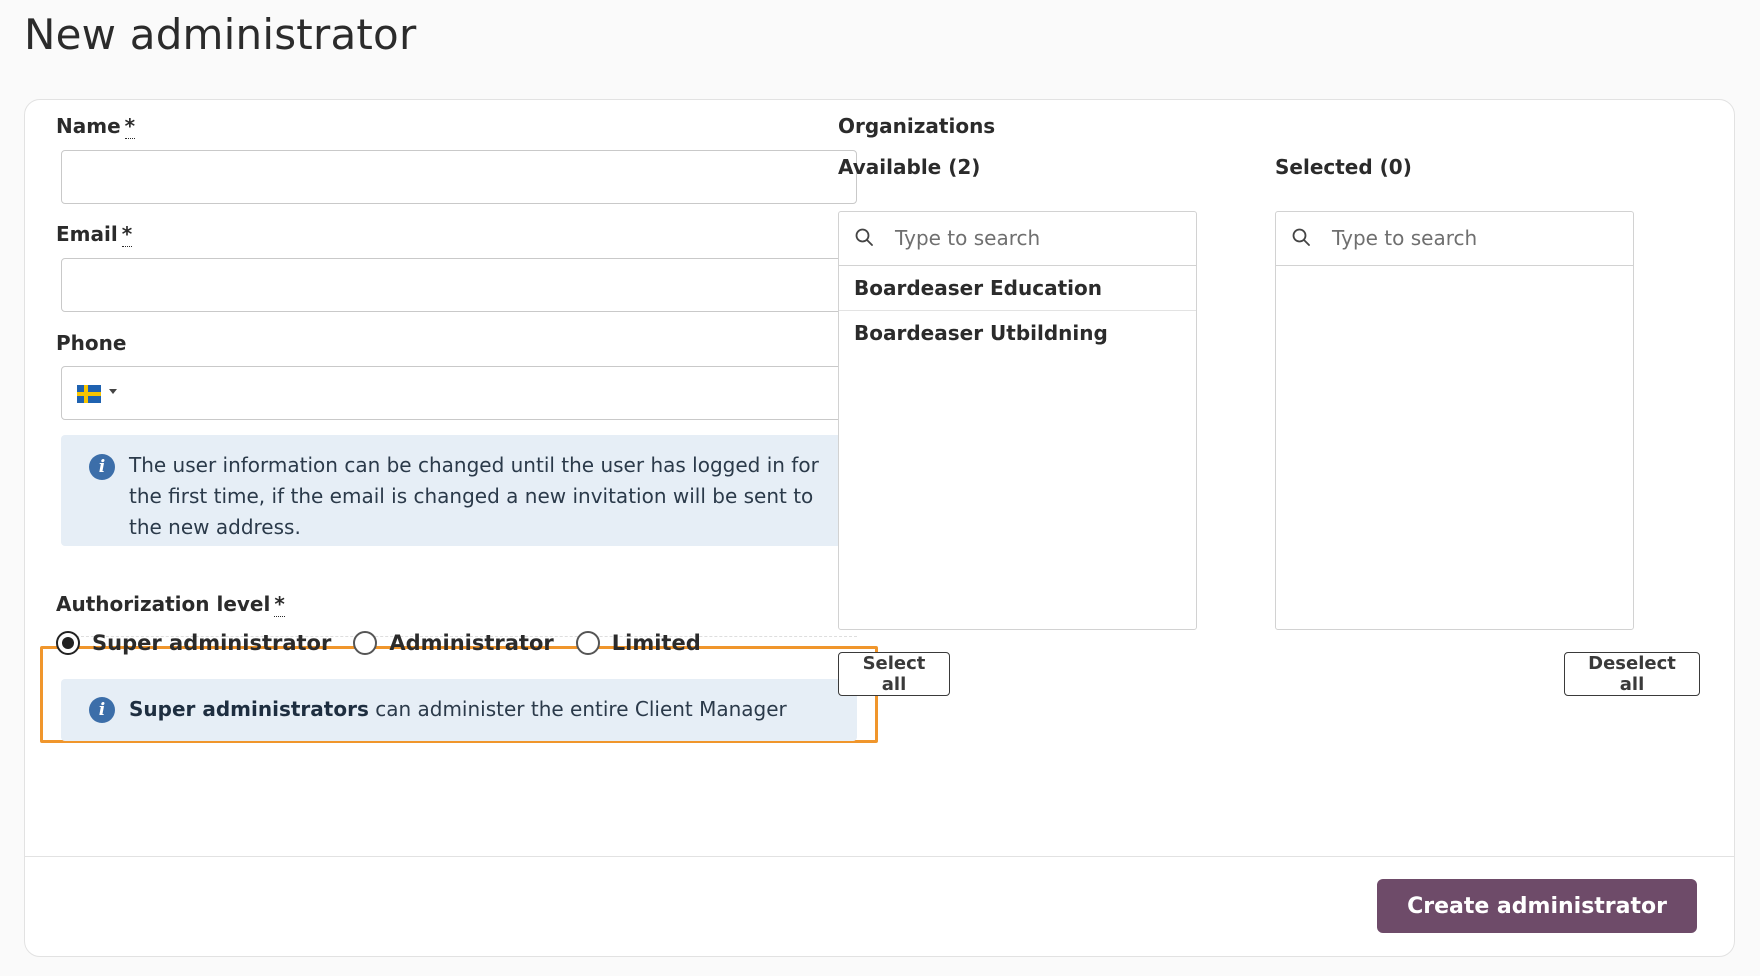 This screenshot has width=1760, height=976. What do you see at coordinates (87, 234) in the screenshot?
I see `email-label-text: Email` at bounding box center [87, 234].